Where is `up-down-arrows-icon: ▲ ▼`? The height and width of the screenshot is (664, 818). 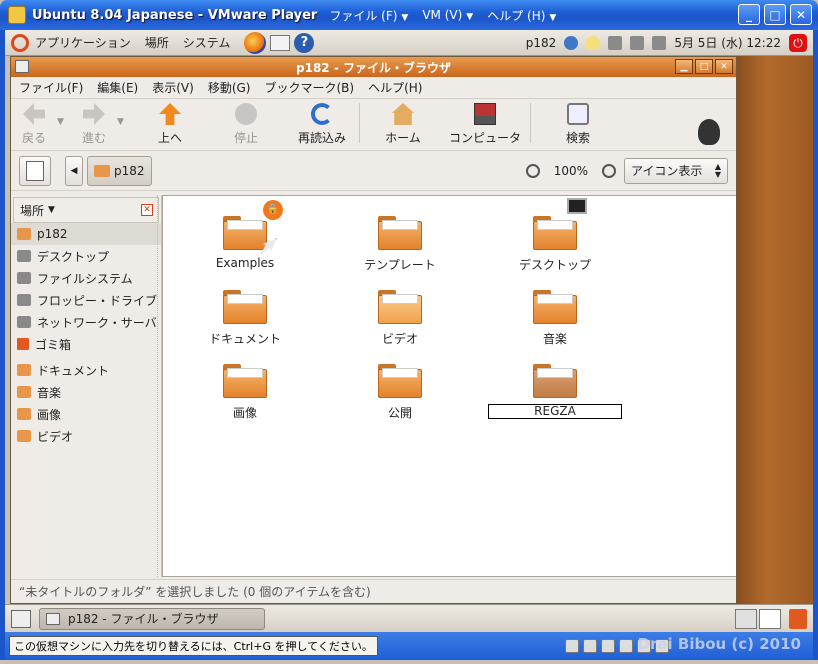
up-down-arrows-icon: ▲ ▼ is located at coordinates (717, 170).